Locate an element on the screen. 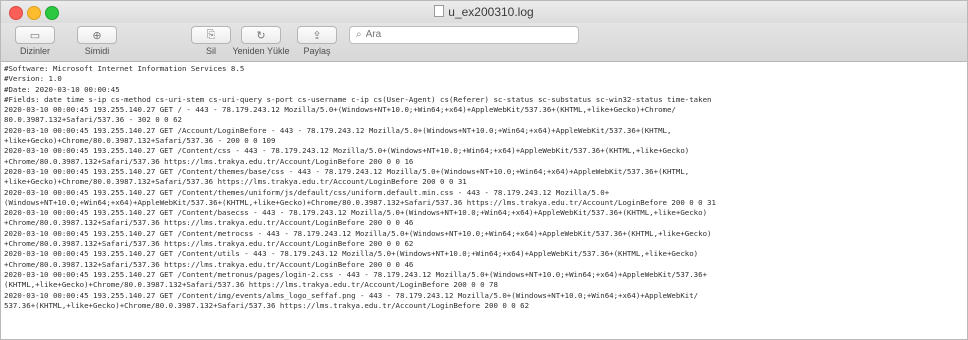 Image resolution: width=968 pixels, height=340 pixels. toolbar-item-share: ⇪ Paylaş is located at coordinates (317, 41).